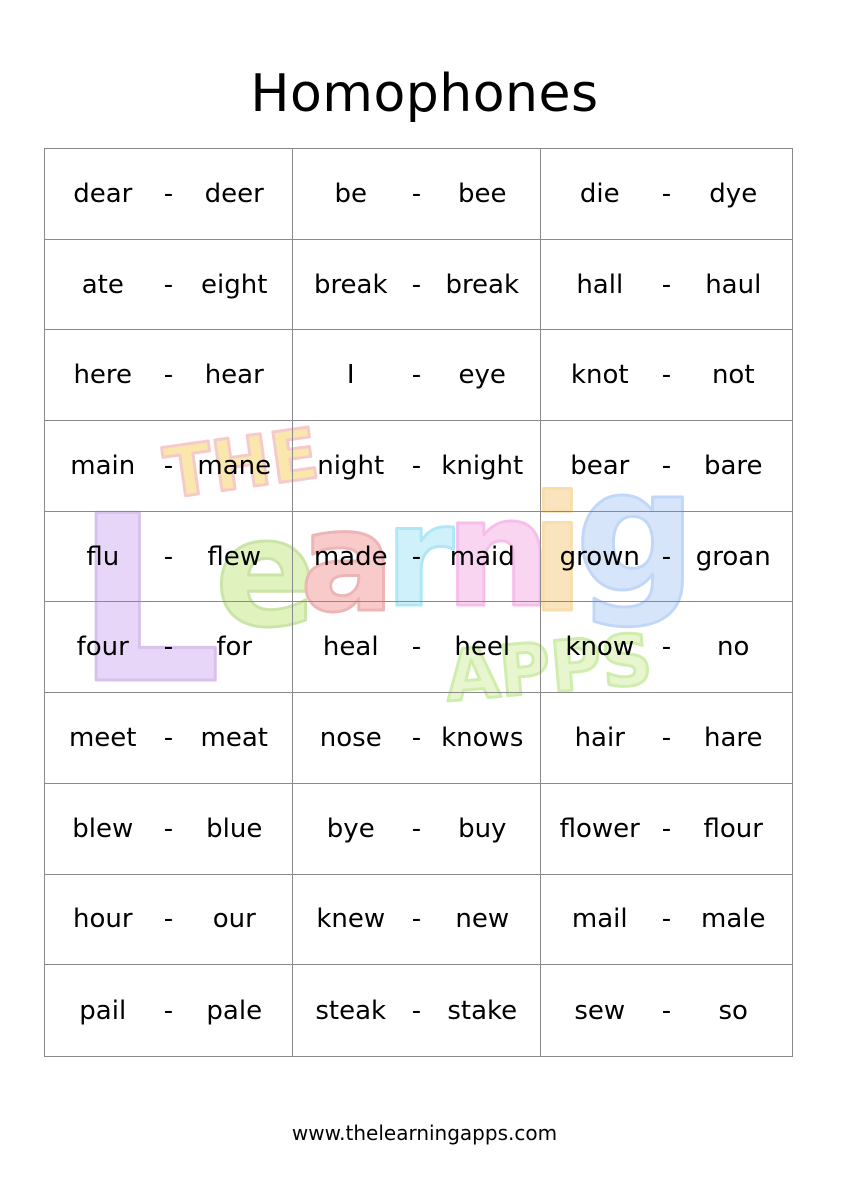 This screenshot has width=849, height=1200. What do you see at coordinates (103, 375) in the screenshot?
I see `homophone-word-first: here` at bounding box center [103, 375].